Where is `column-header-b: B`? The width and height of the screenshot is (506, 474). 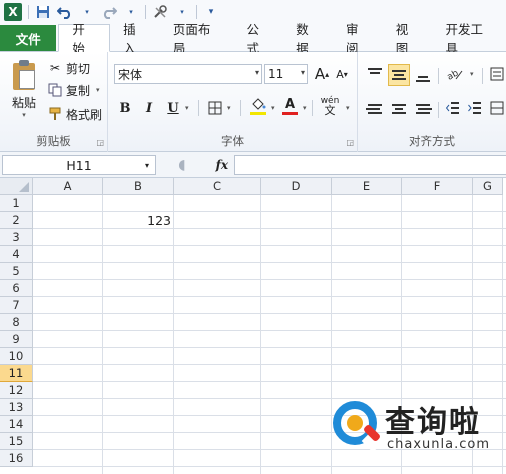 column-header-b: B is located at coordinates (138, 186).